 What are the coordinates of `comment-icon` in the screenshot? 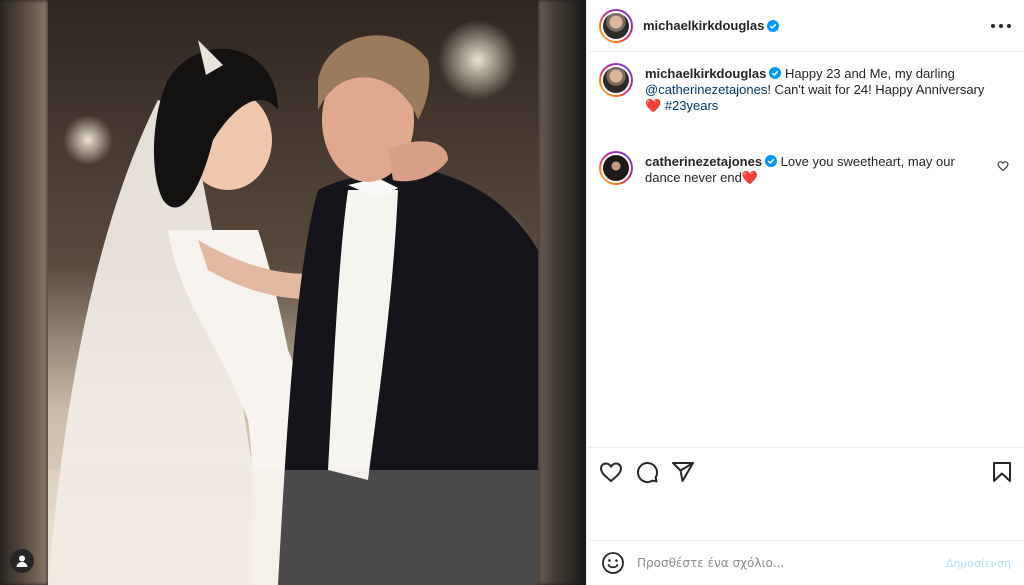 It's located at (647, 472).